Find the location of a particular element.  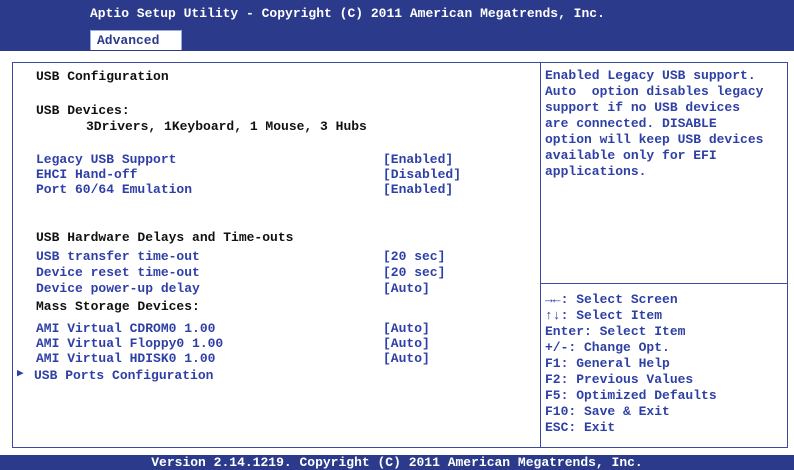

tab-advanced: Advanced is located at coordinates (136, 40).